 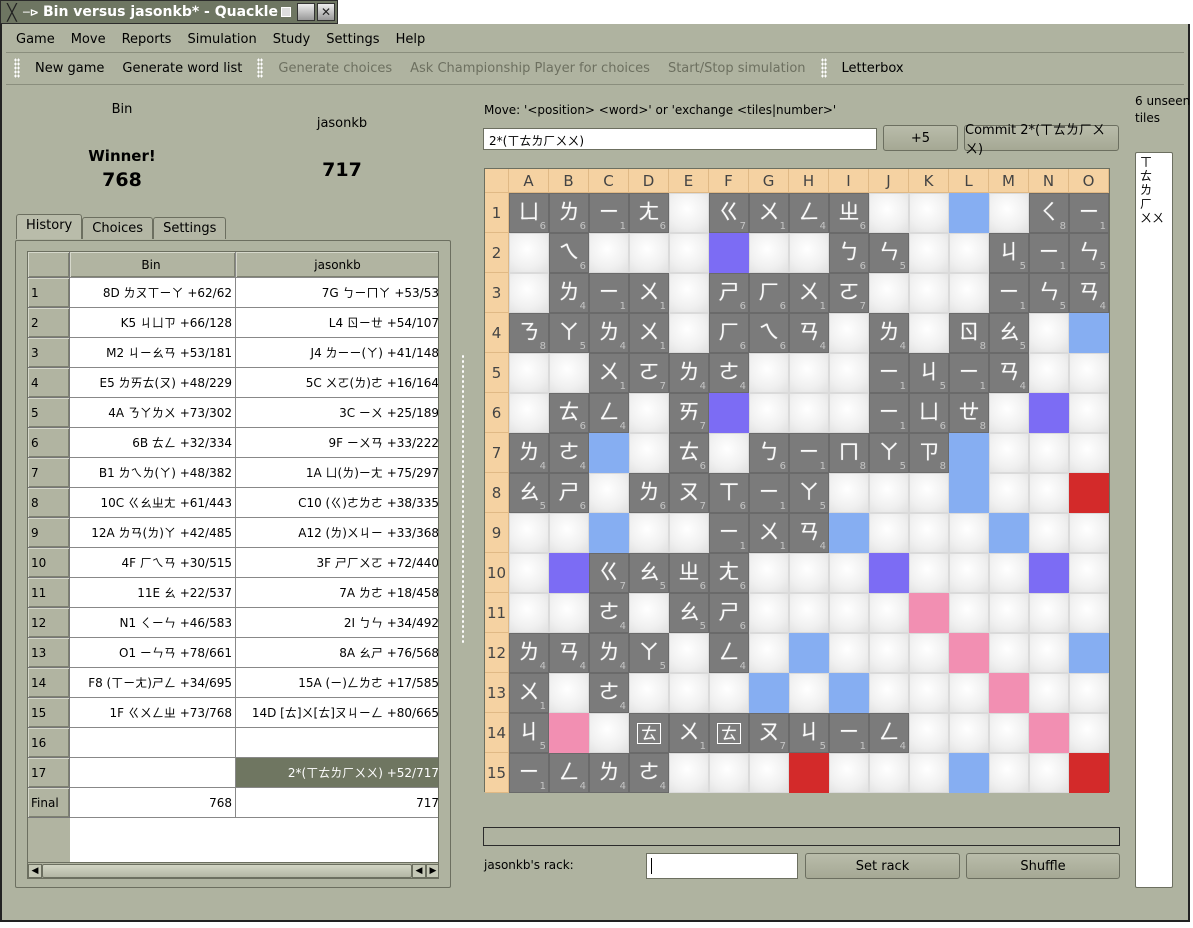 I want to click on board-tile: ㄕ6, so click(x=729, y=613).